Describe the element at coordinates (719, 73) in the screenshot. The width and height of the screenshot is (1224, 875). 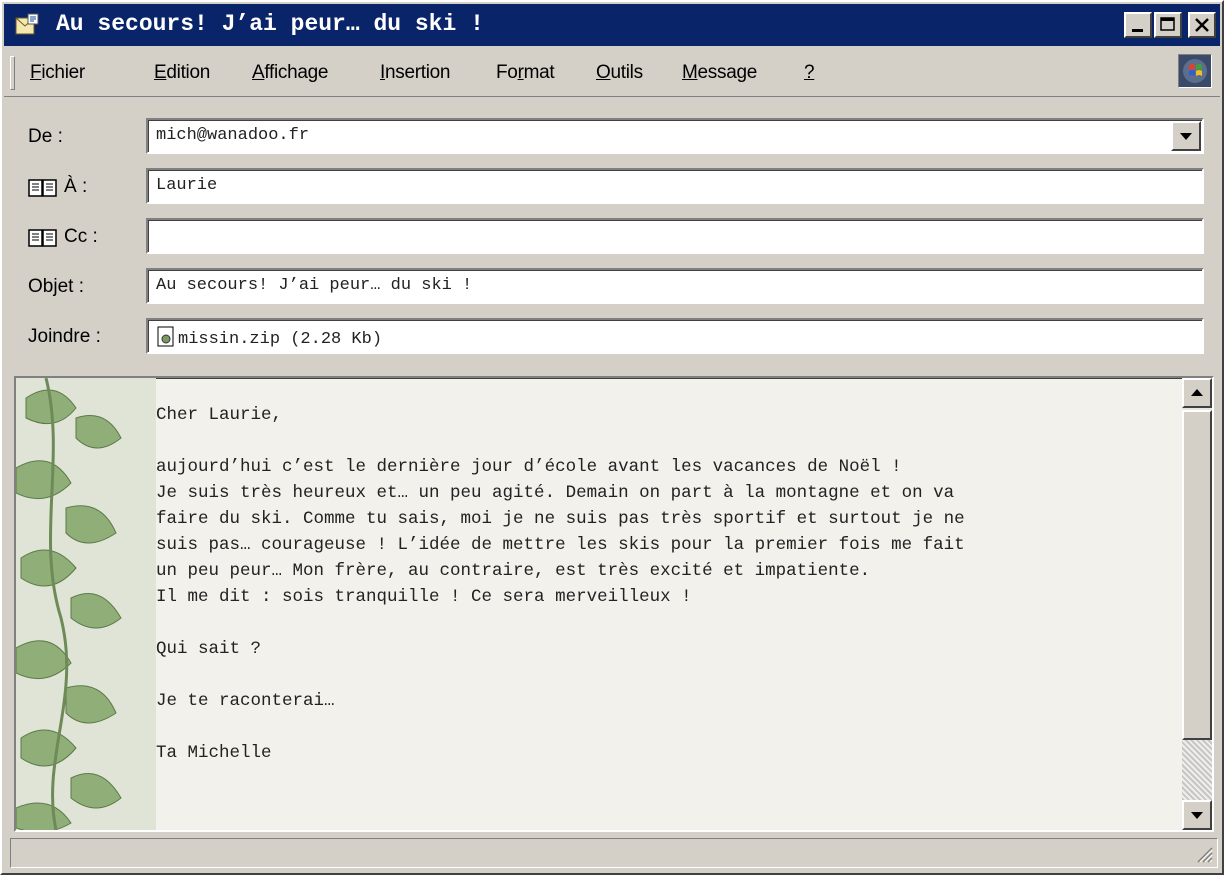
I see `menu-message: Message` at that location.